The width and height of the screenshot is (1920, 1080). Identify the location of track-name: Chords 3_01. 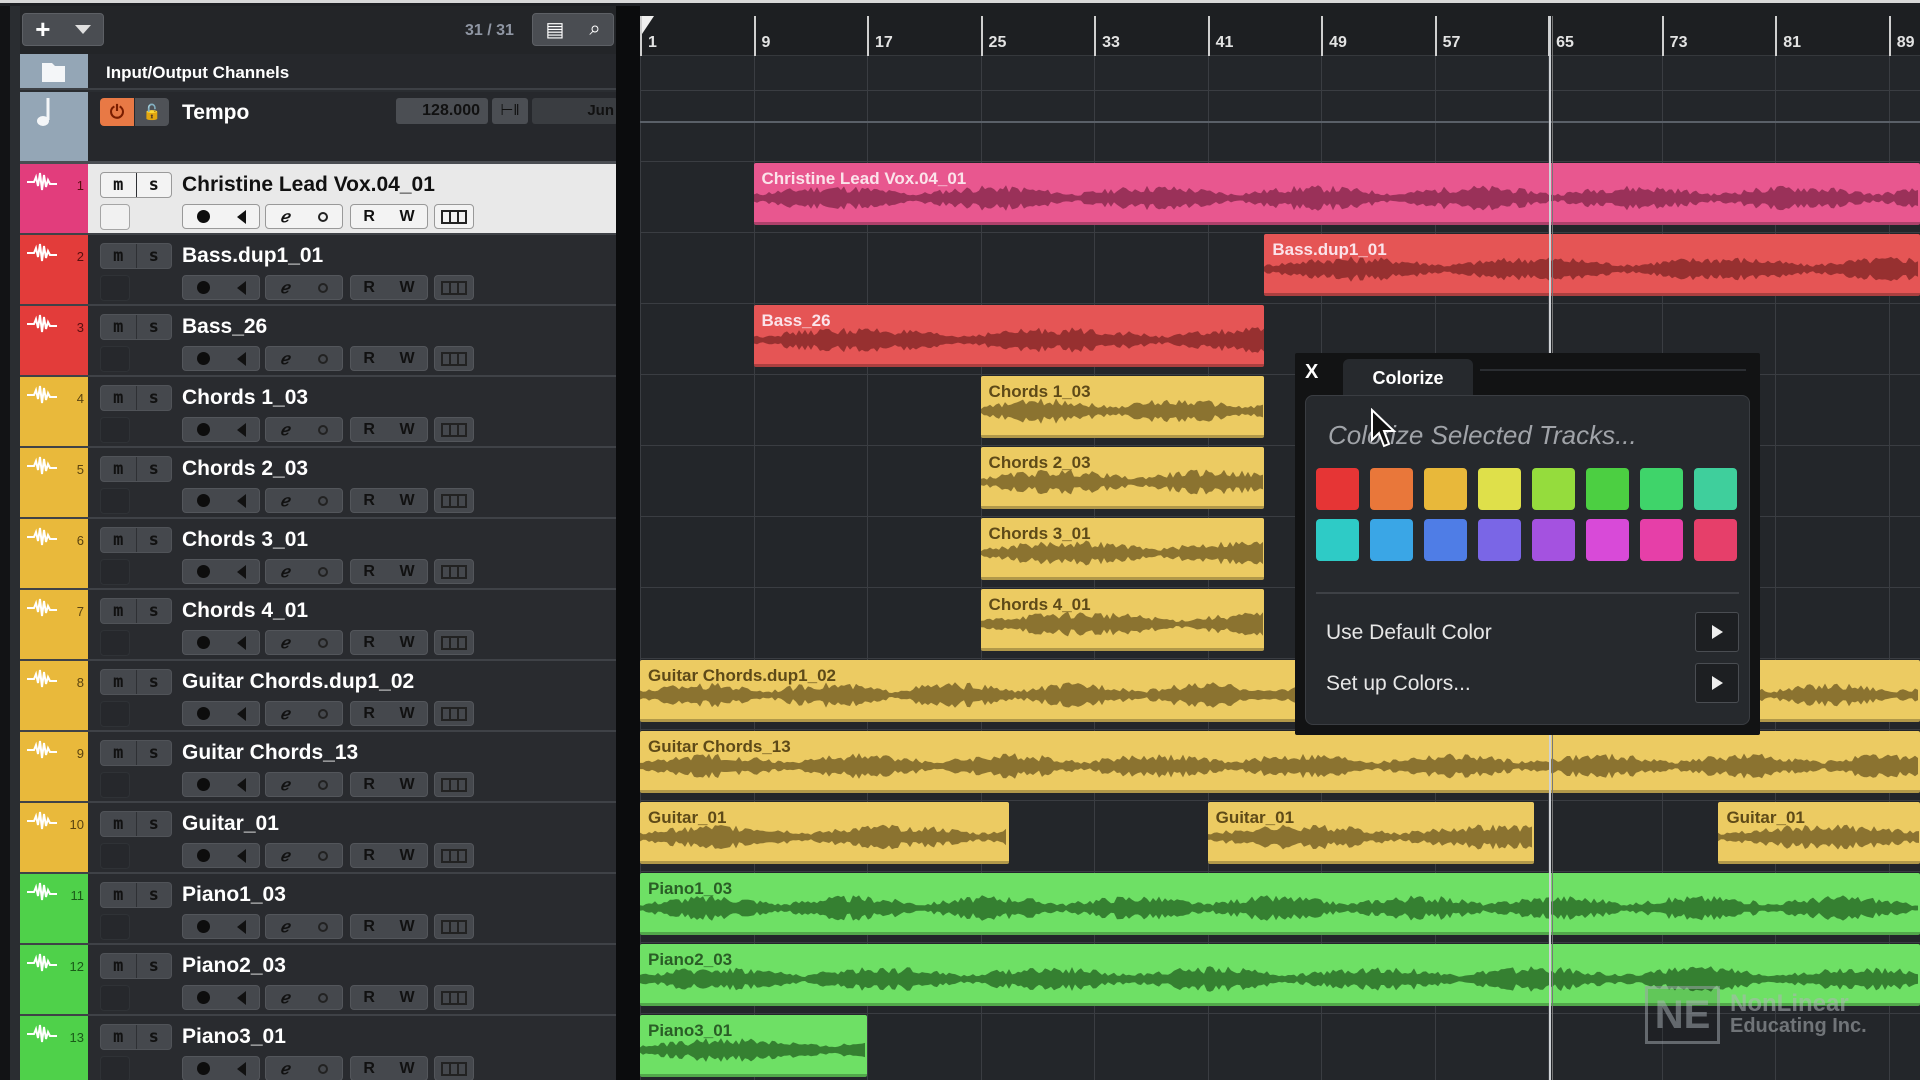
(245, 540).